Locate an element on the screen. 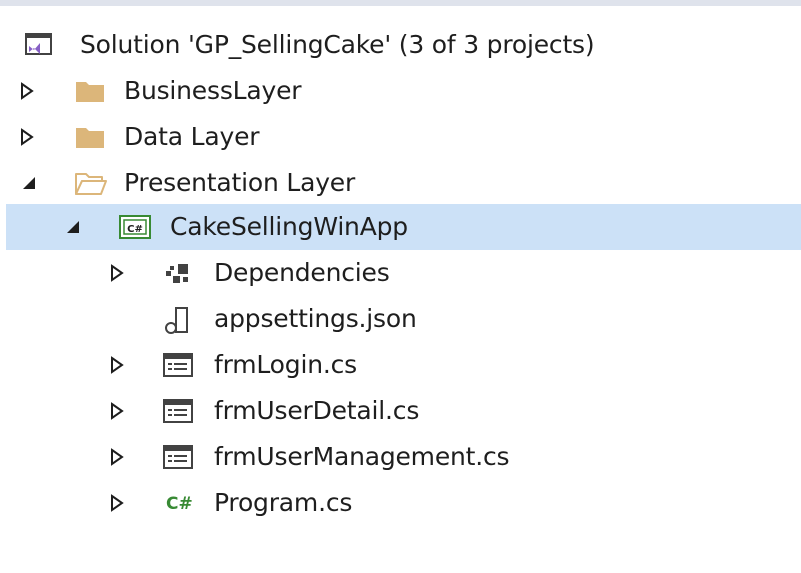  tree-item-cakesellingwinapp: C# CakeSellingWinApp is located at coordinates (403, 227).